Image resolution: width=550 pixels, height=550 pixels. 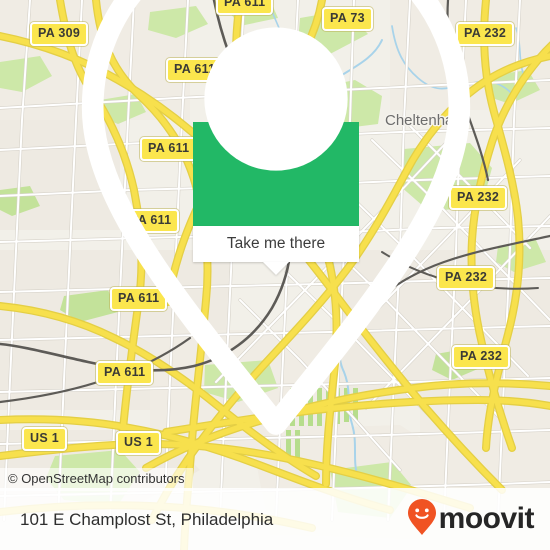 What do you see at coordinates (275, 519) in the screenshot?
I see `bottom-info-bar: 101 E Champlost St, Philadelphia moovit` at bounding box center [275, 519].